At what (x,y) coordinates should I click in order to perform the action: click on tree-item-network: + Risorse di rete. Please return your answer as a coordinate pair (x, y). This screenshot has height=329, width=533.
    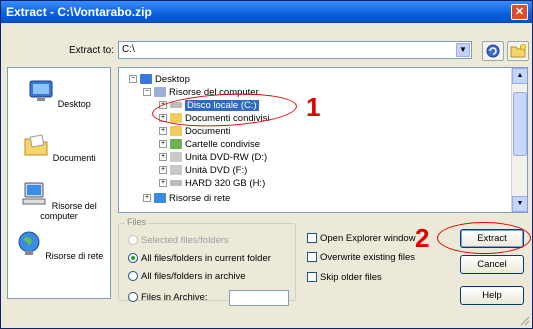
    Looking at the image, I should click on (186, 198).